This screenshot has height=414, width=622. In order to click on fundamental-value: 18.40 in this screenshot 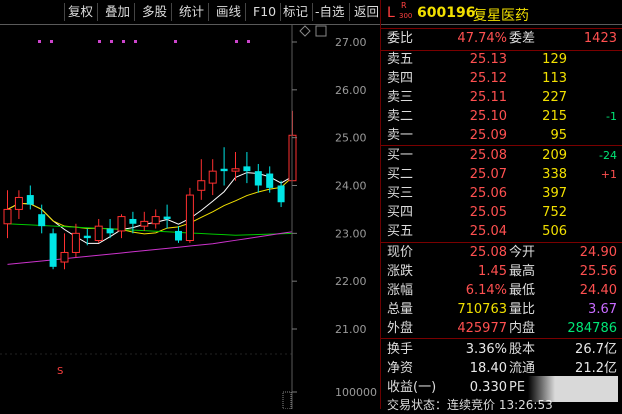, I will do `click(488, 368)`.